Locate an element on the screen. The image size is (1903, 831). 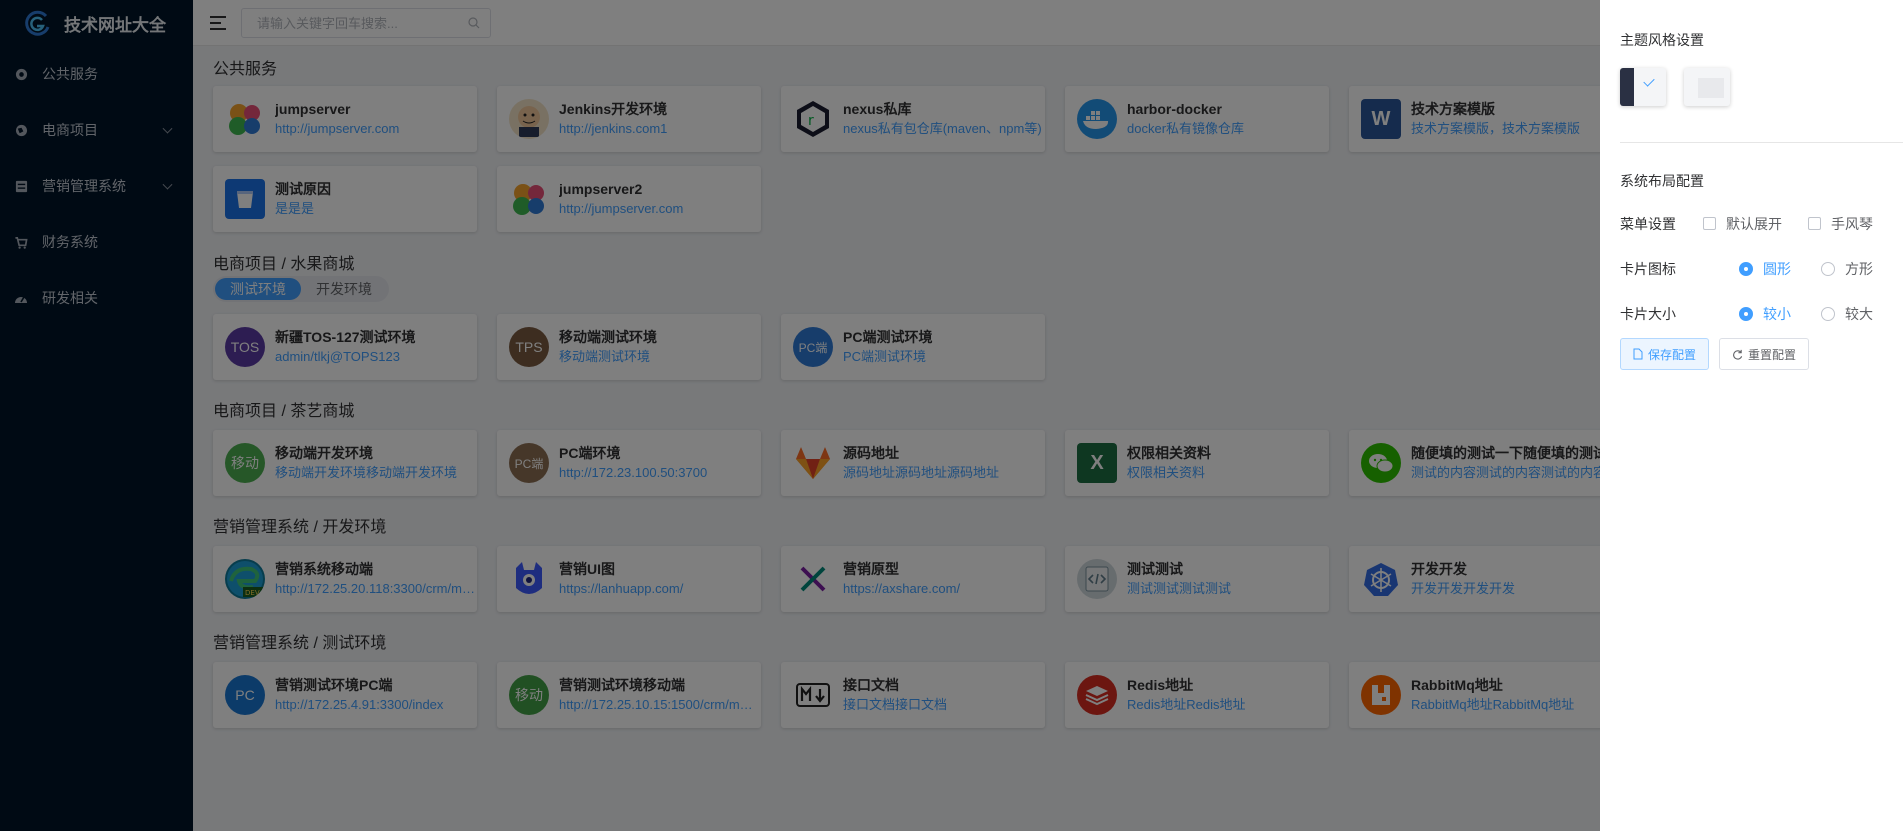
refresh-icon is located at coordinates (1738, 354).